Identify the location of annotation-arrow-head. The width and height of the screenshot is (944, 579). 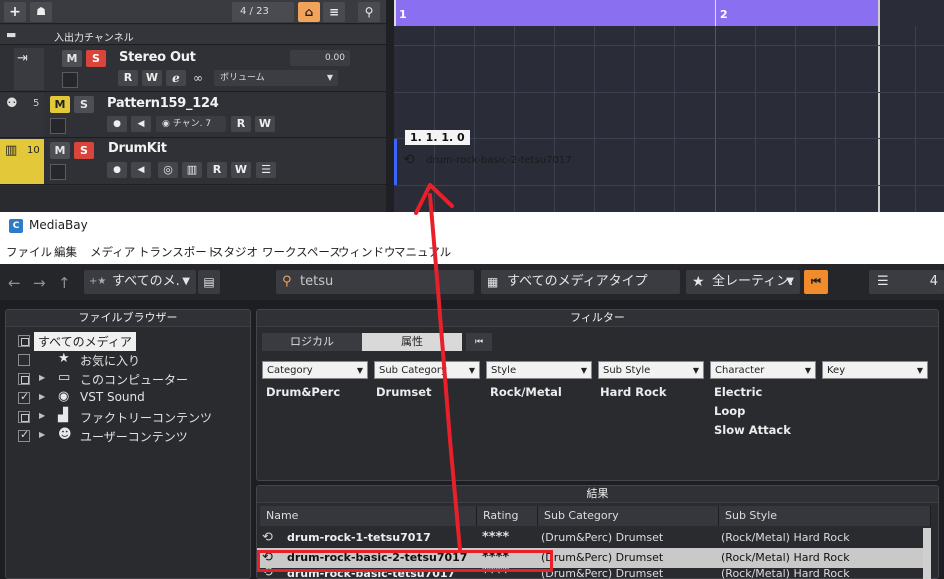
(434, 199).